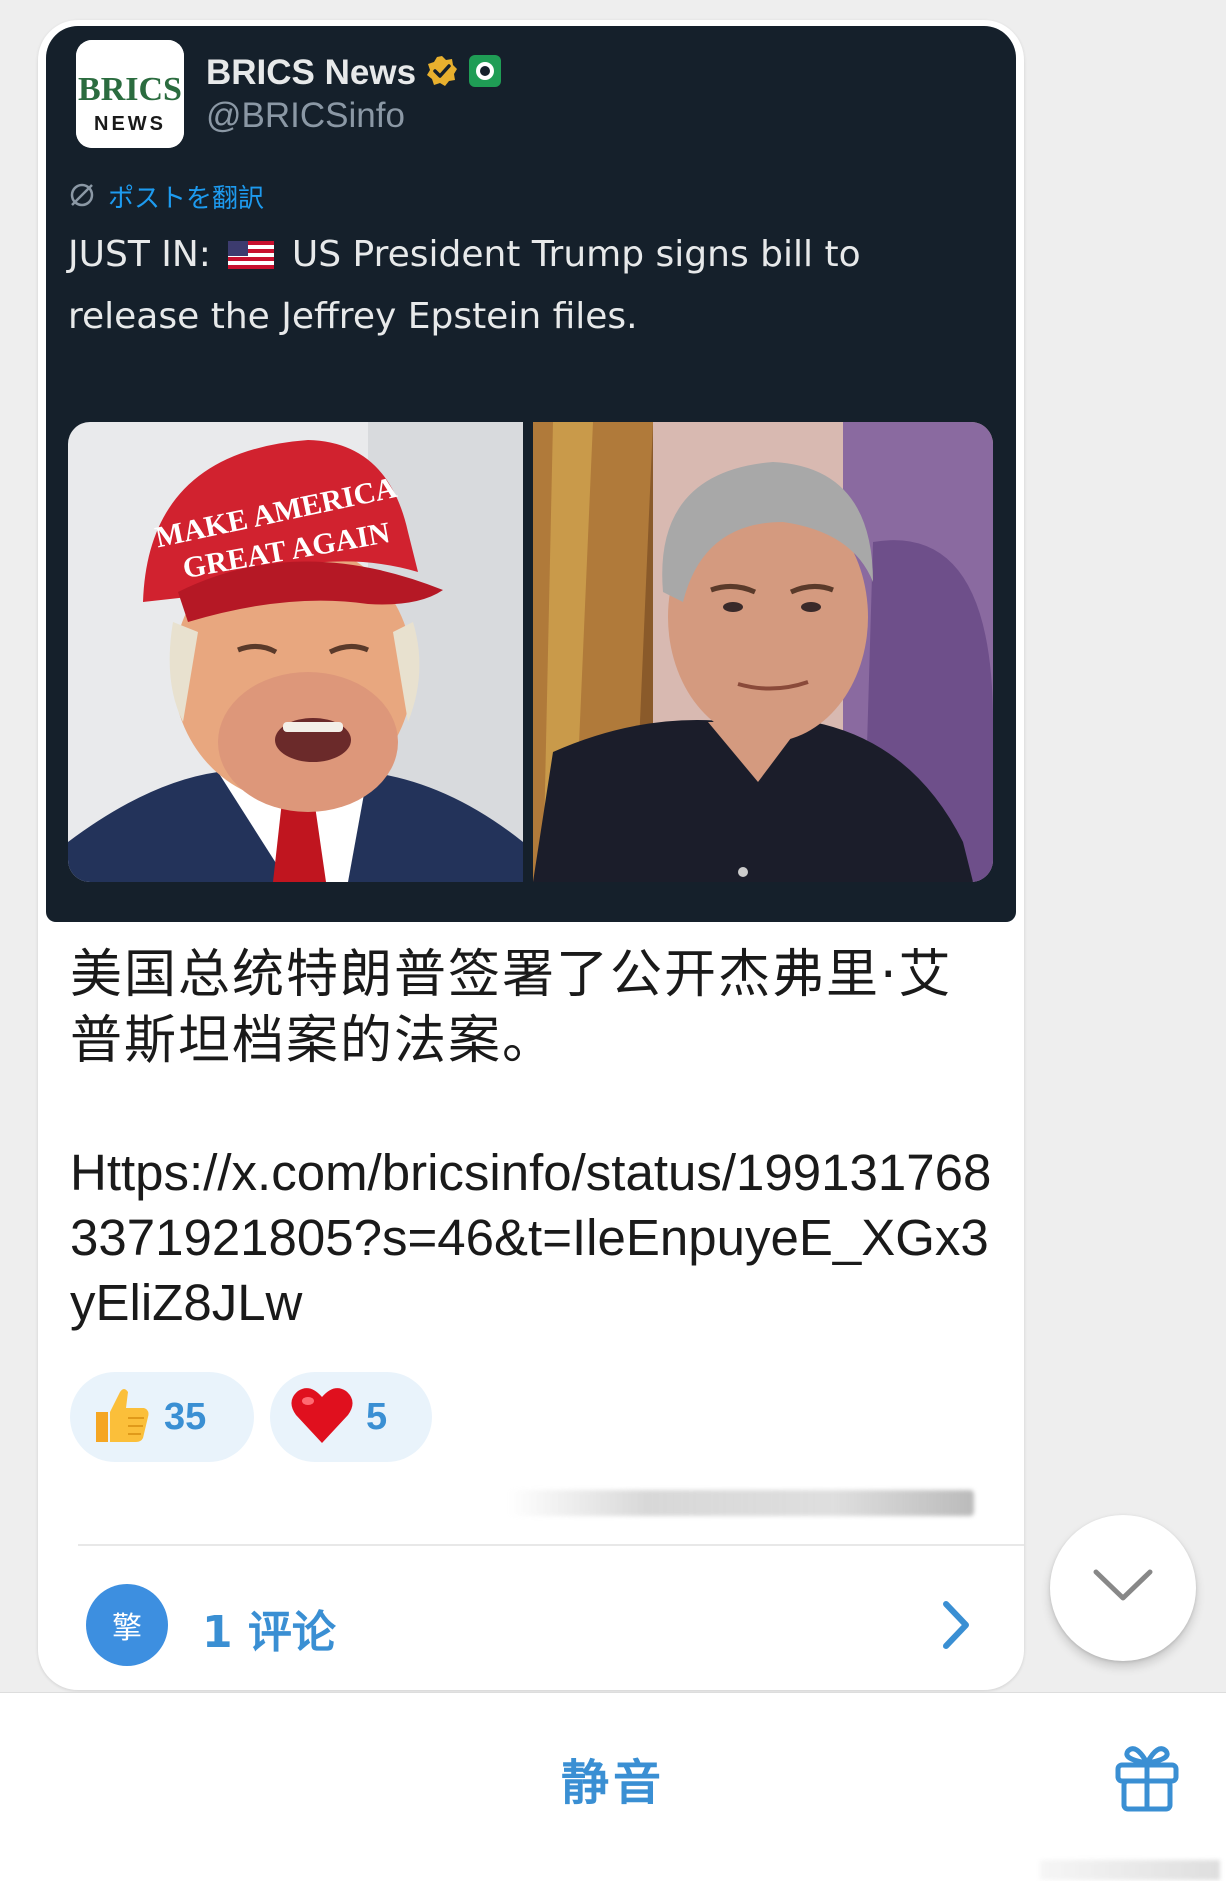  I want to click on svg-text: BRICS, so click(130, 89).